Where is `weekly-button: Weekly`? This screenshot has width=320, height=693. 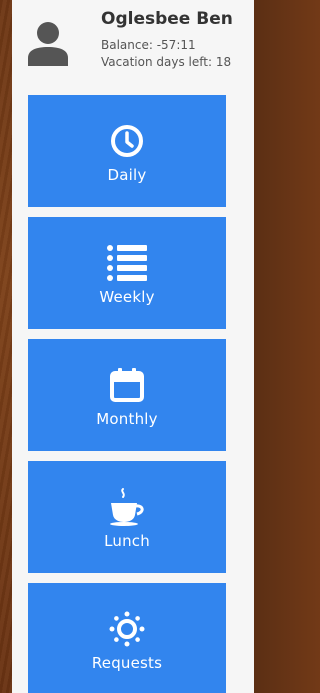 weekly-button: Weekly is located at coordinates (127, 273).